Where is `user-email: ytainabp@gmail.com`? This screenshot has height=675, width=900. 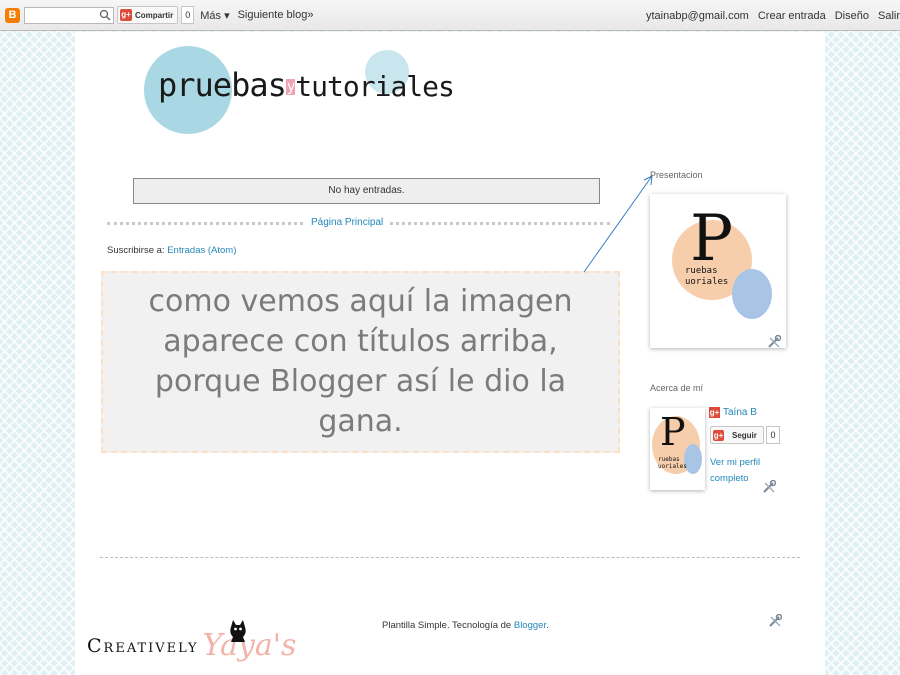
user-email: ytainabp@gmail.com is located at coordinates (697, 16).